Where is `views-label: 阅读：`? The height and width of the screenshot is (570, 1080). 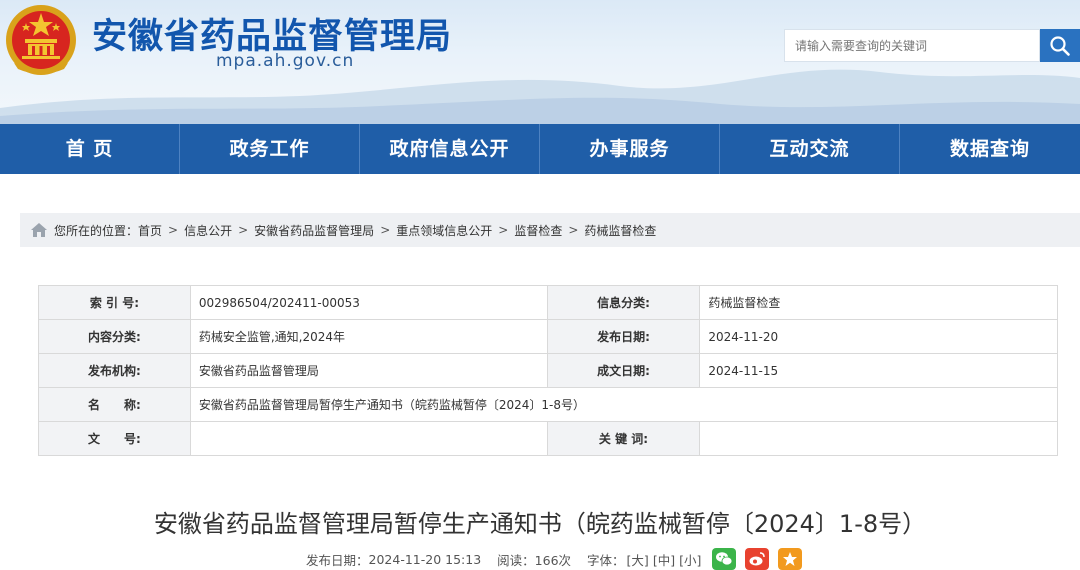
views-label: 阅读： is located at coordinates (516, 560).